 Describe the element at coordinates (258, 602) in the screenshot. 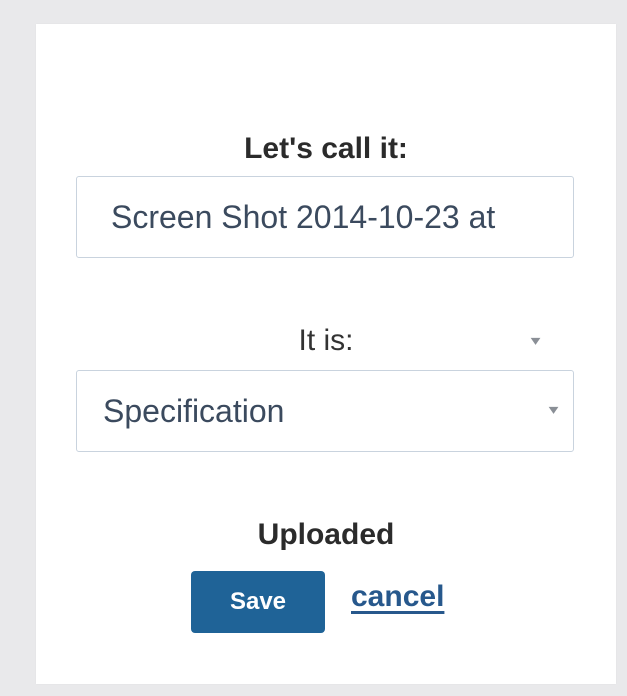

I see `save-button: Save` at that location.